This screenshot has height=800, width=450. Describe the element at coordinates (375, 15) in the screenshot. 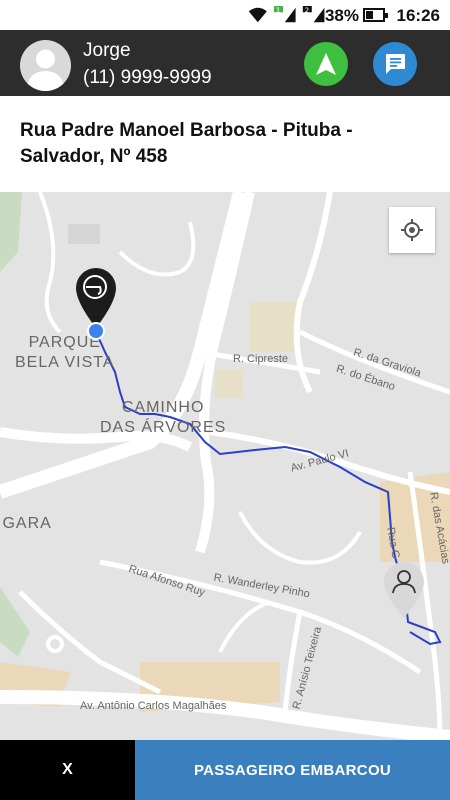

I see `battery-icon` at that location.